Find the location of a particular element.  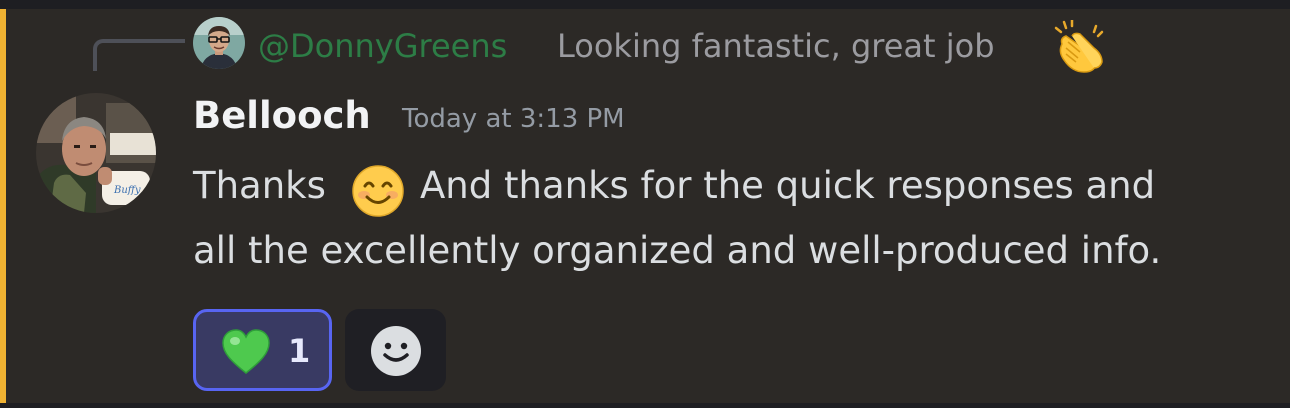

reaction-green-heart: 1 is located at coordinates (262, 350).